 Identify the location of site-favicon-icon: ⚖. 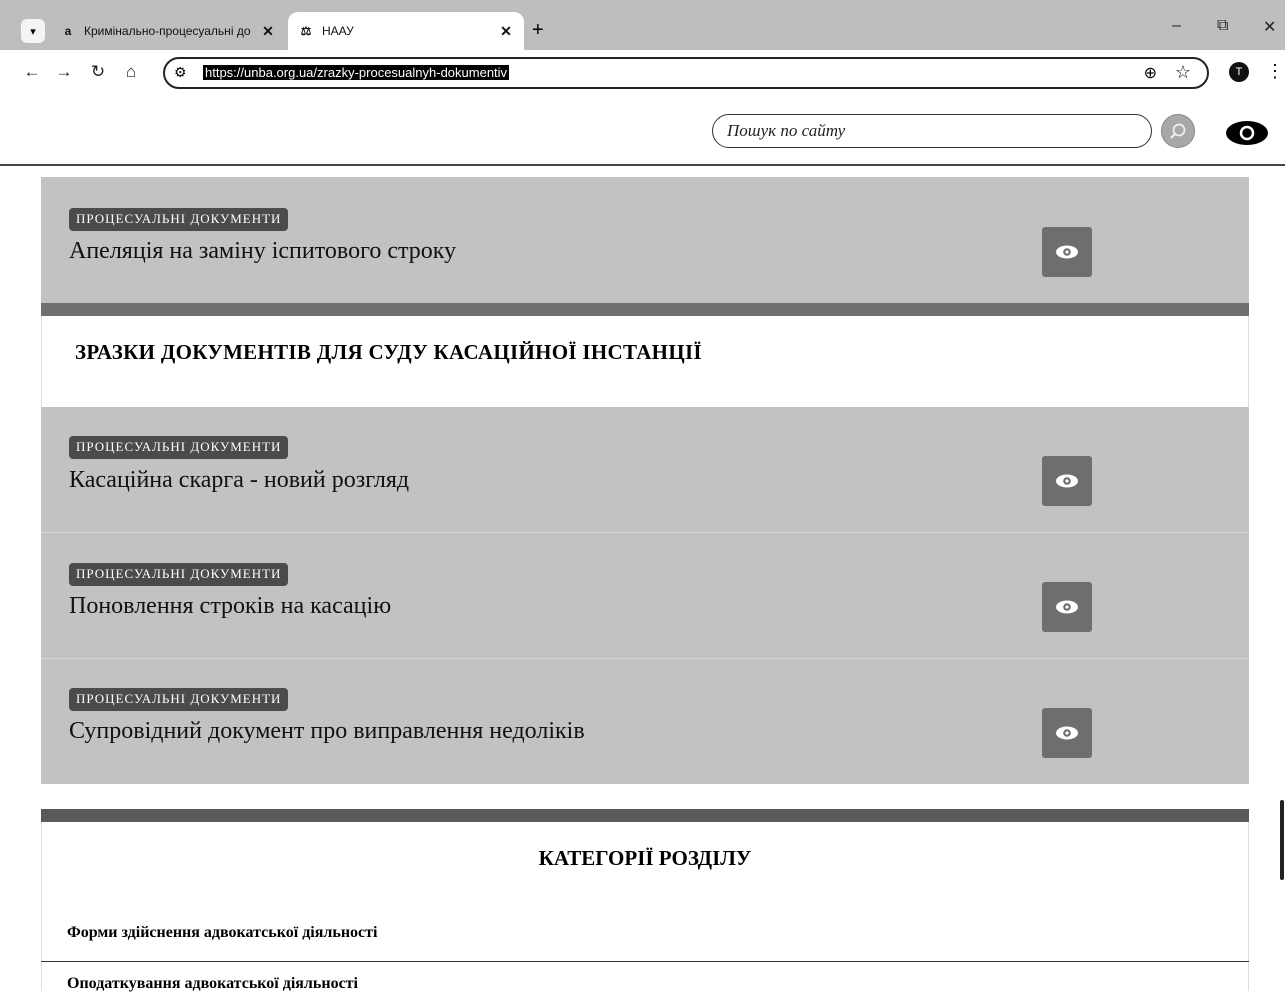
(306, 31).